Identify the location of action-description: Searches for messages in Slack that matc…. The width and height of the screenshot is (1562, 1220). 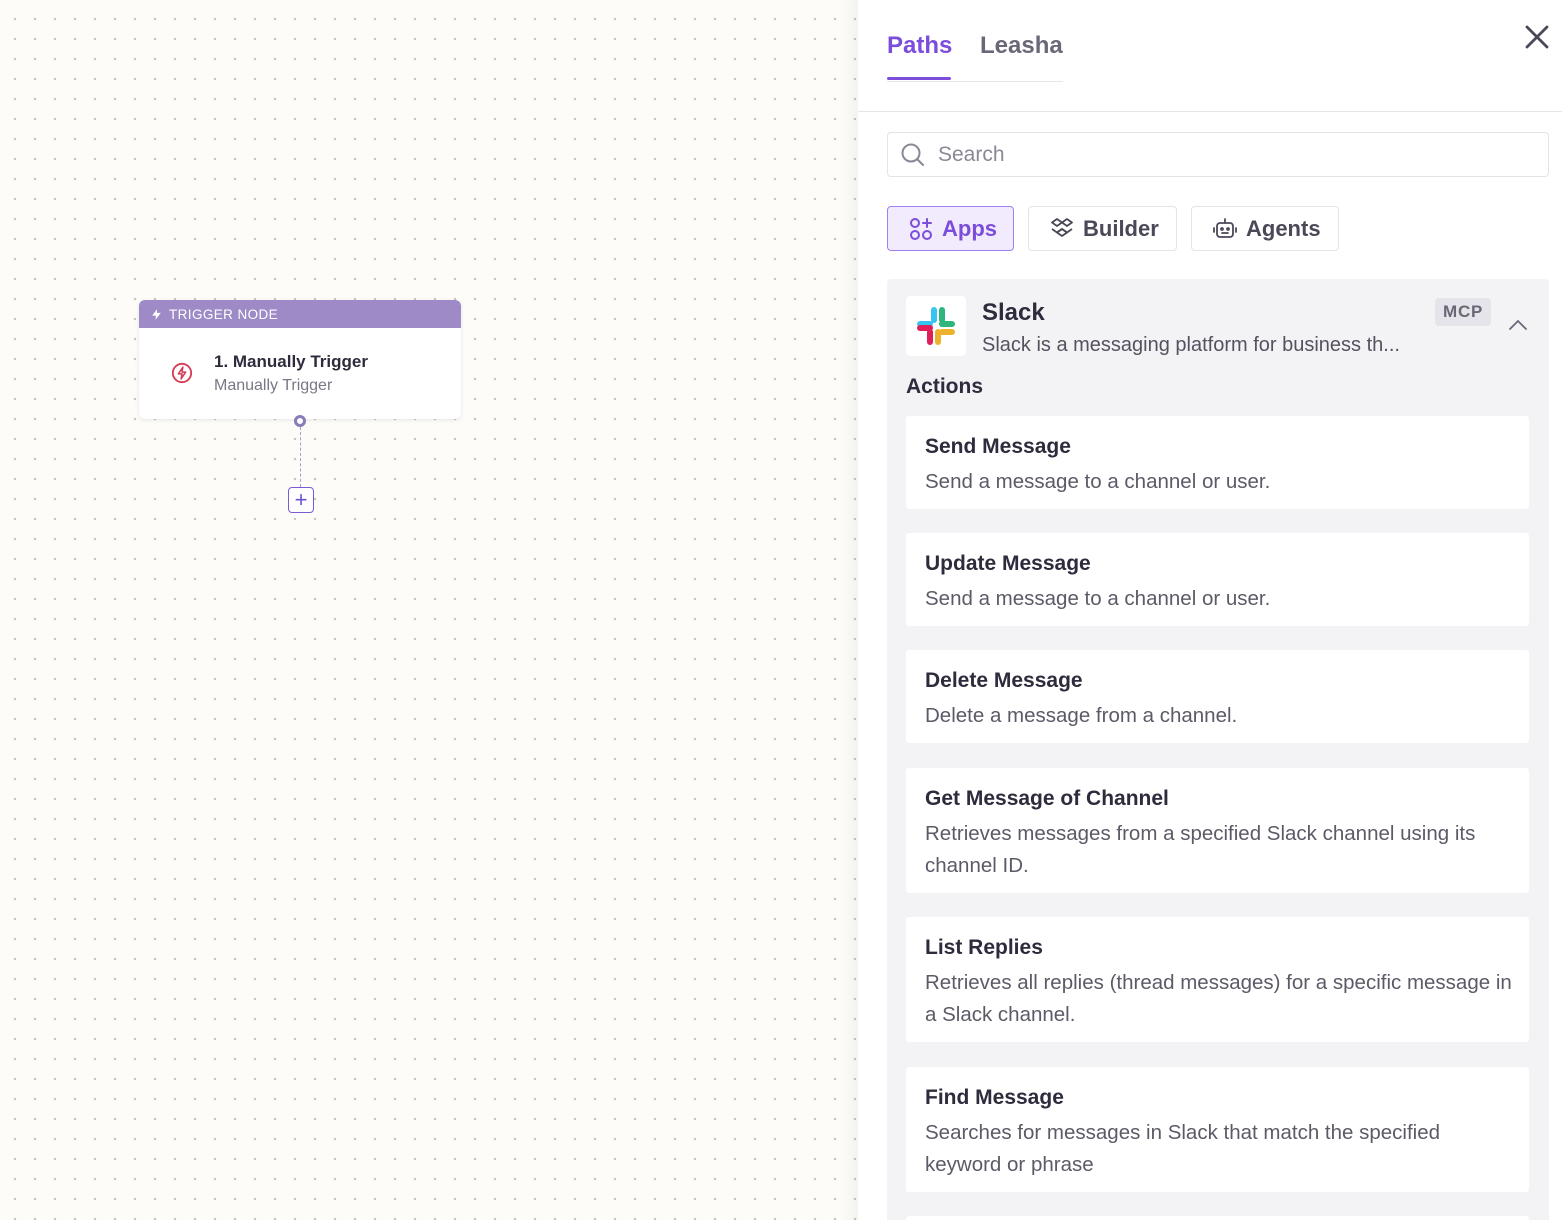
(1183, 1148).